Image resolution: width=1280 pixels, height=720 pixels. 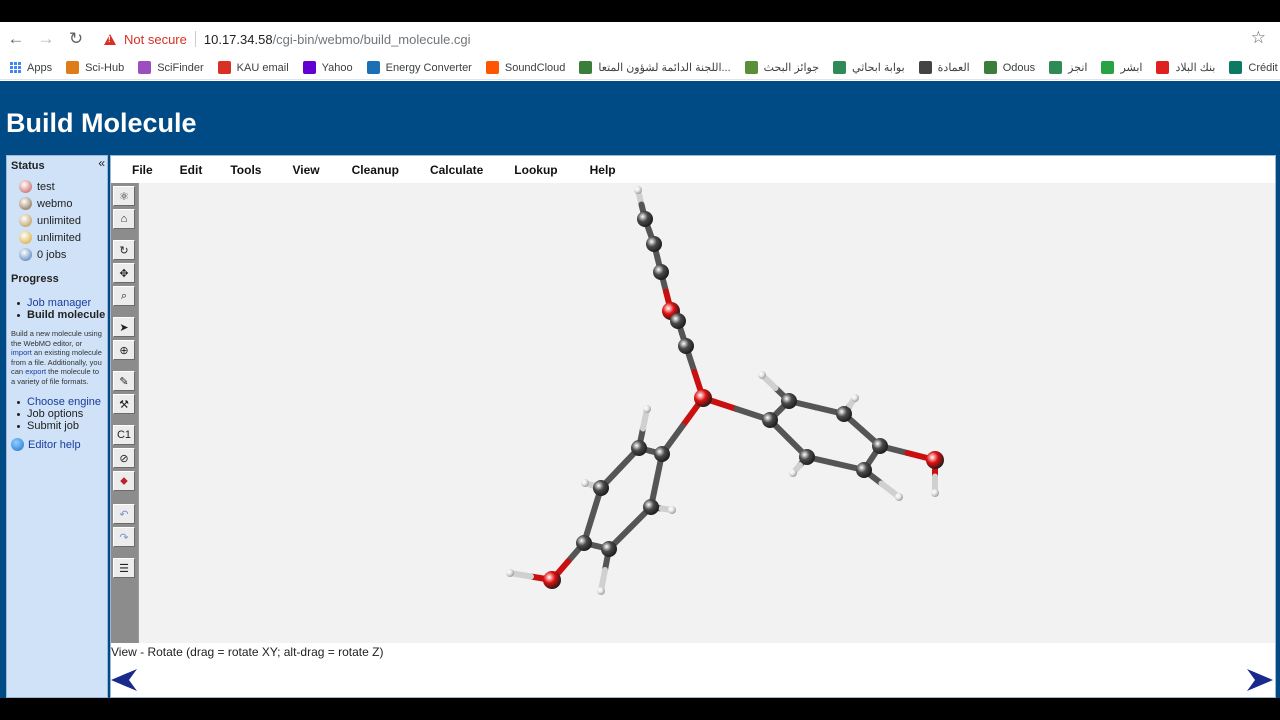 I want to click on bookmark-item: Apps, so click(x=31, y=68).